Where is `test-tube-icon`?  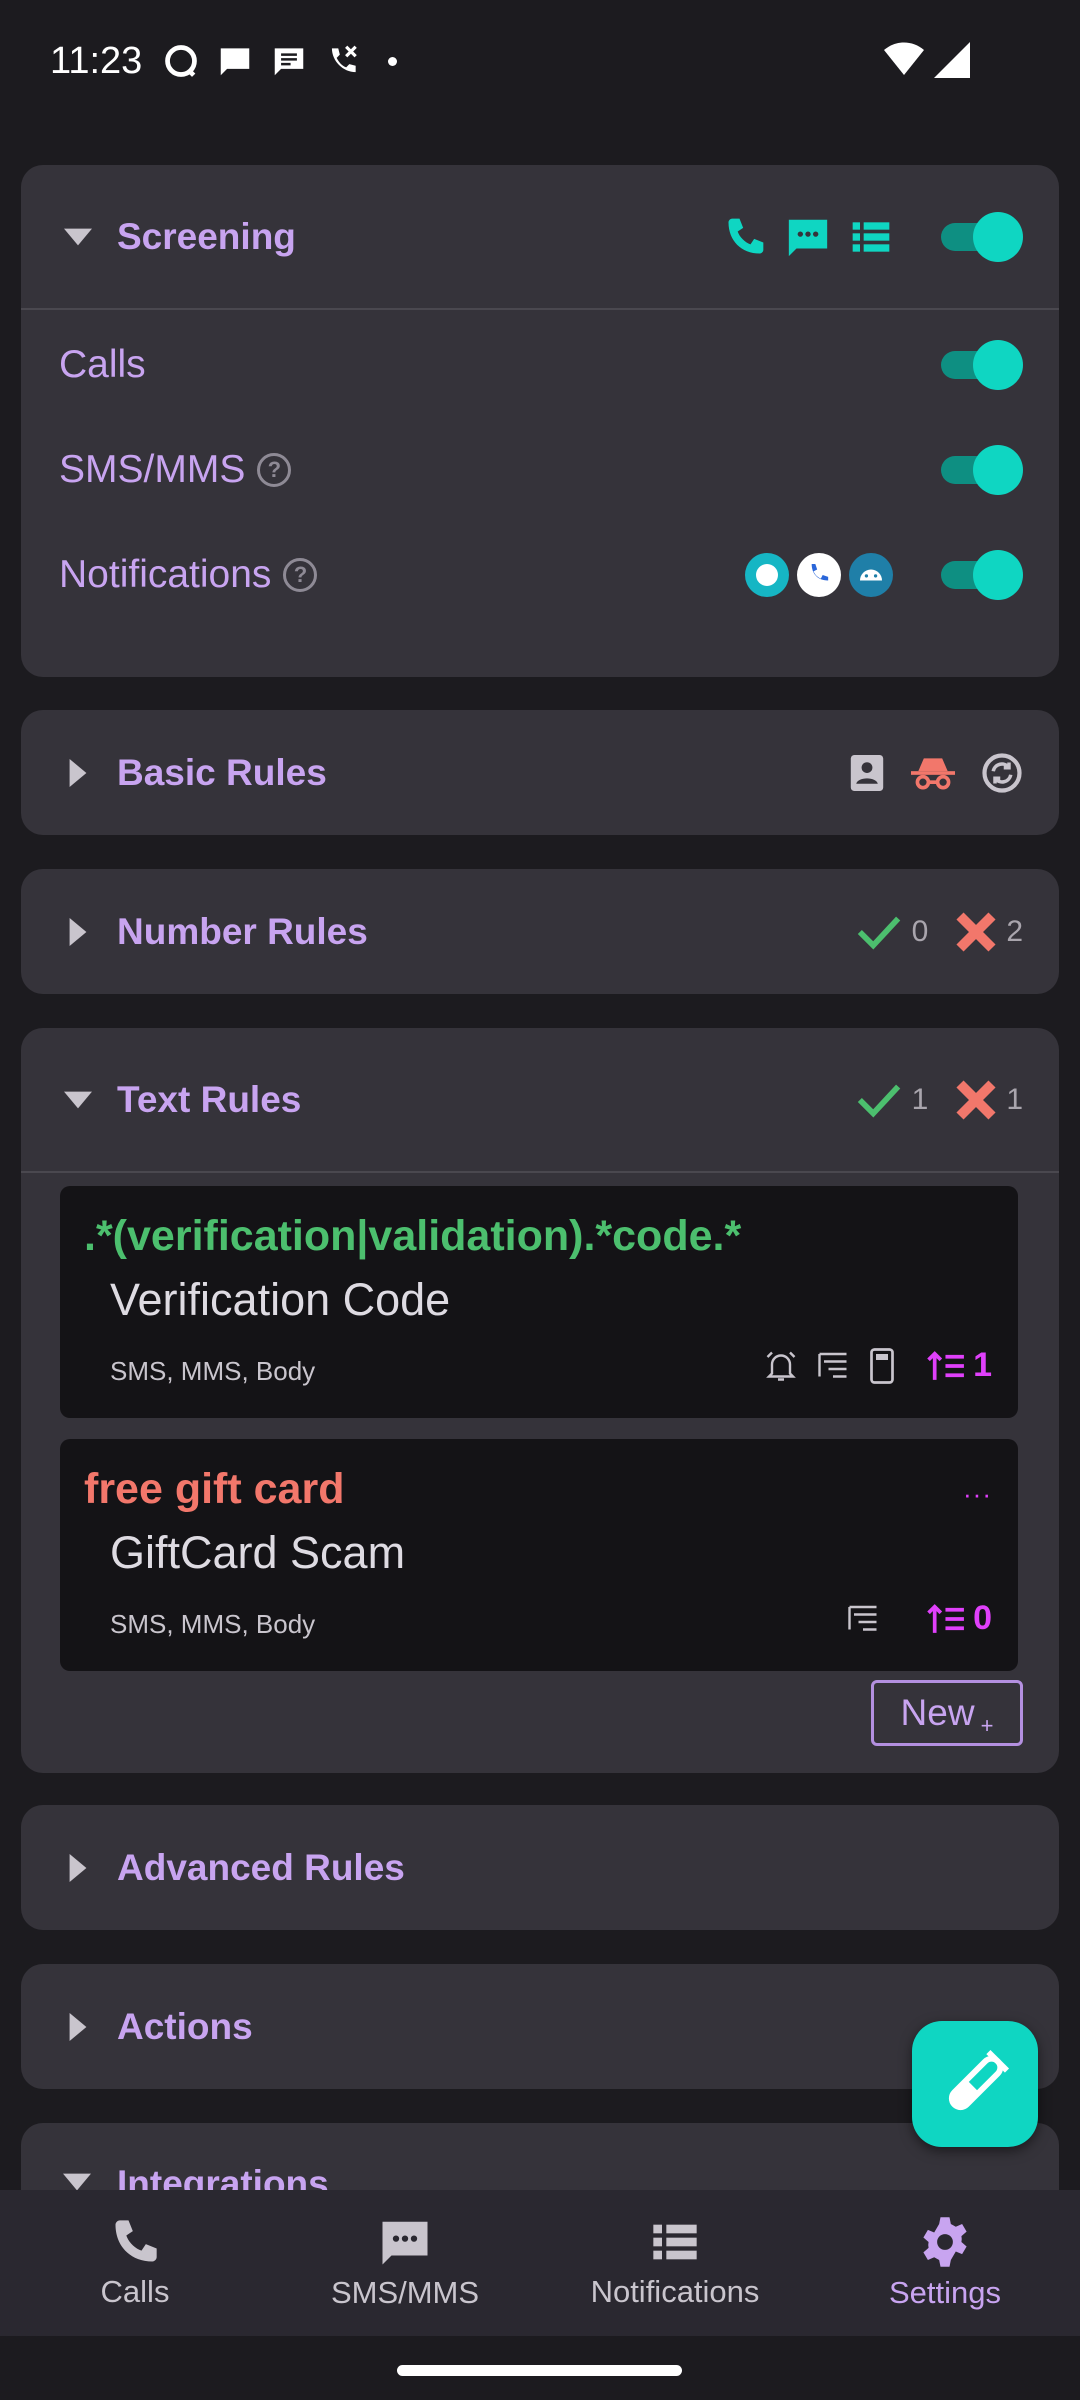
test-tube-icon is located at coordinates (979, 2080).